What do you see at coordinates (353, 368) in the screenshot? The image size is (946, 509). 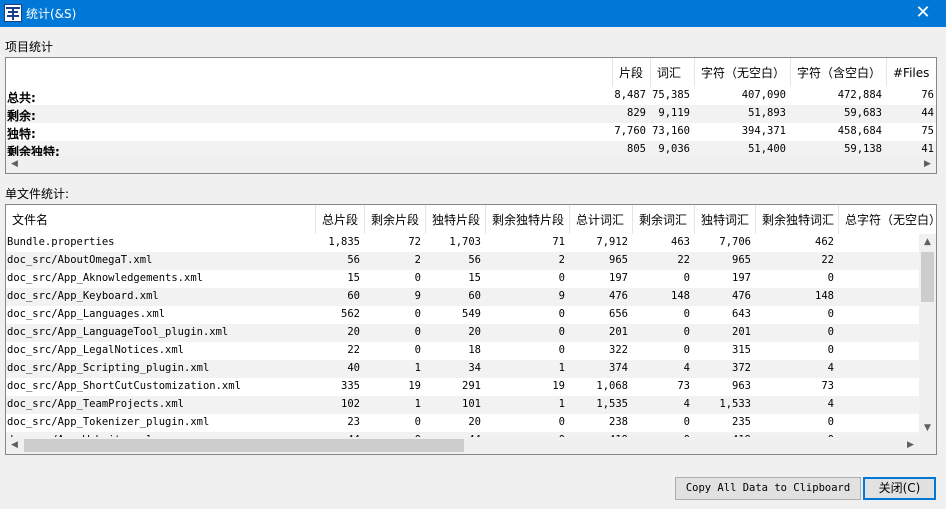 I see `file-stats-cell: 40` at bounding box center [353, 368].